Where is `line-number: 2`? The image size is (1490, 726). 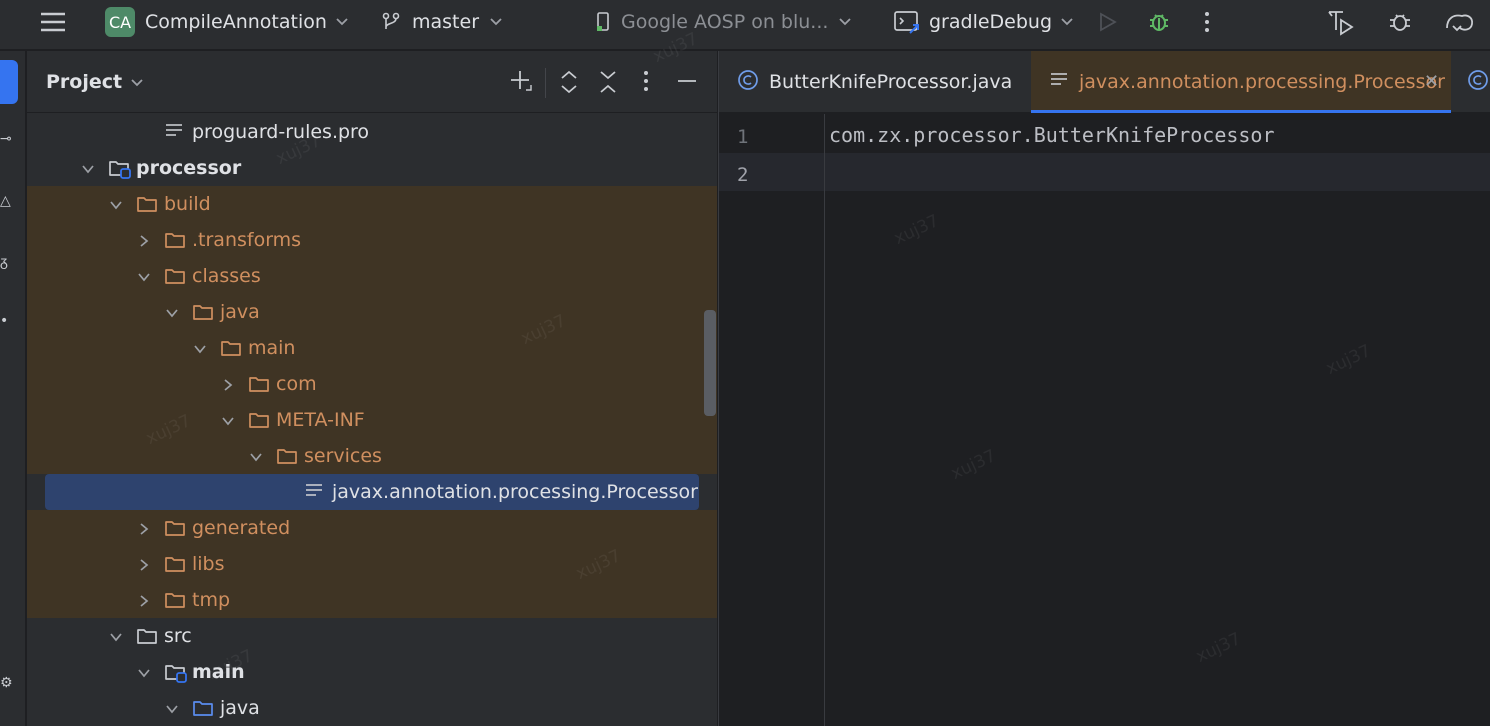 line-number: 2 is located at coordinates (743, 175).